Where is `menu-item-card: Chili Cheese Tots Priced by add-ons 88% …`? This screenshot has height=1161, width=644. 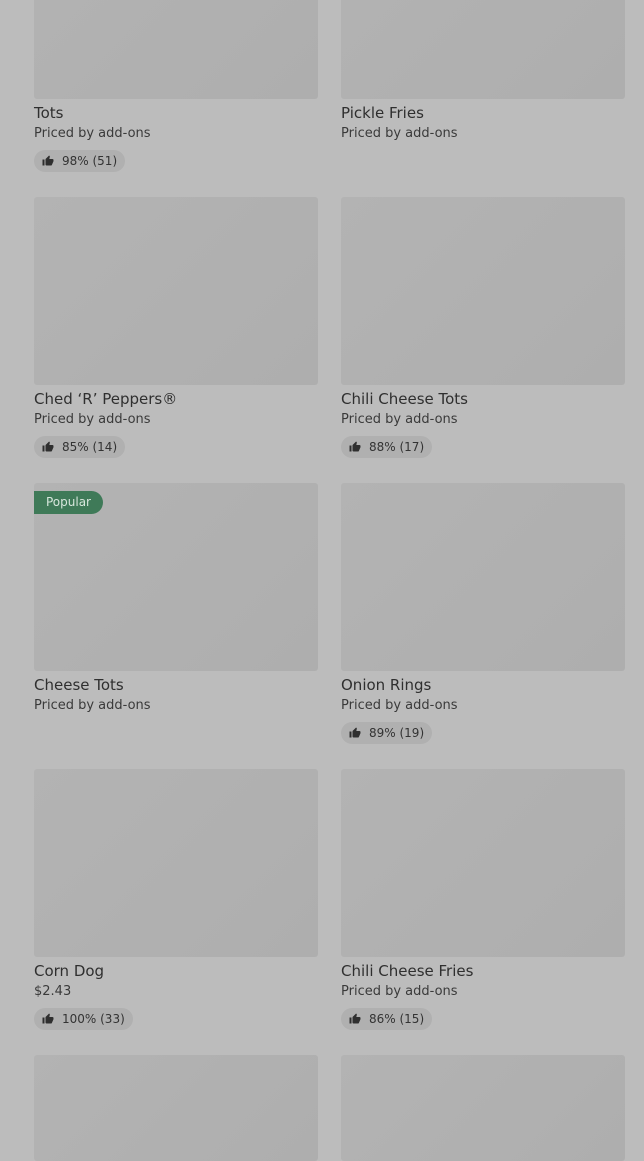
menu-item-card: Chili Cheese Tots Priced by add-ons 88% … is located at coordinates (483, 327).